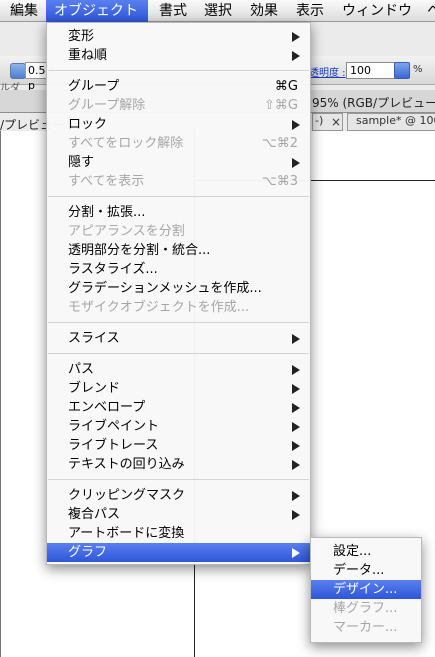  What do you see at coordinates (178, 162) in the screenshot?
I see `object-menu-item: 隠す` at bounding box center [178, 162].